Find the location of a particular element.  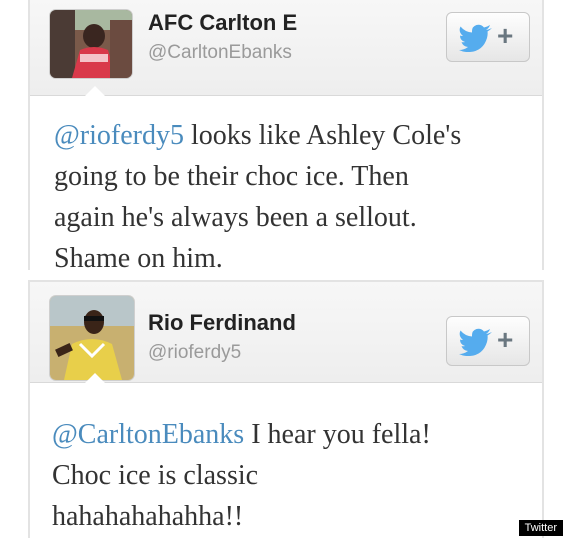

mention-link: @rioferdy5 is located at coordinates (119, 135).